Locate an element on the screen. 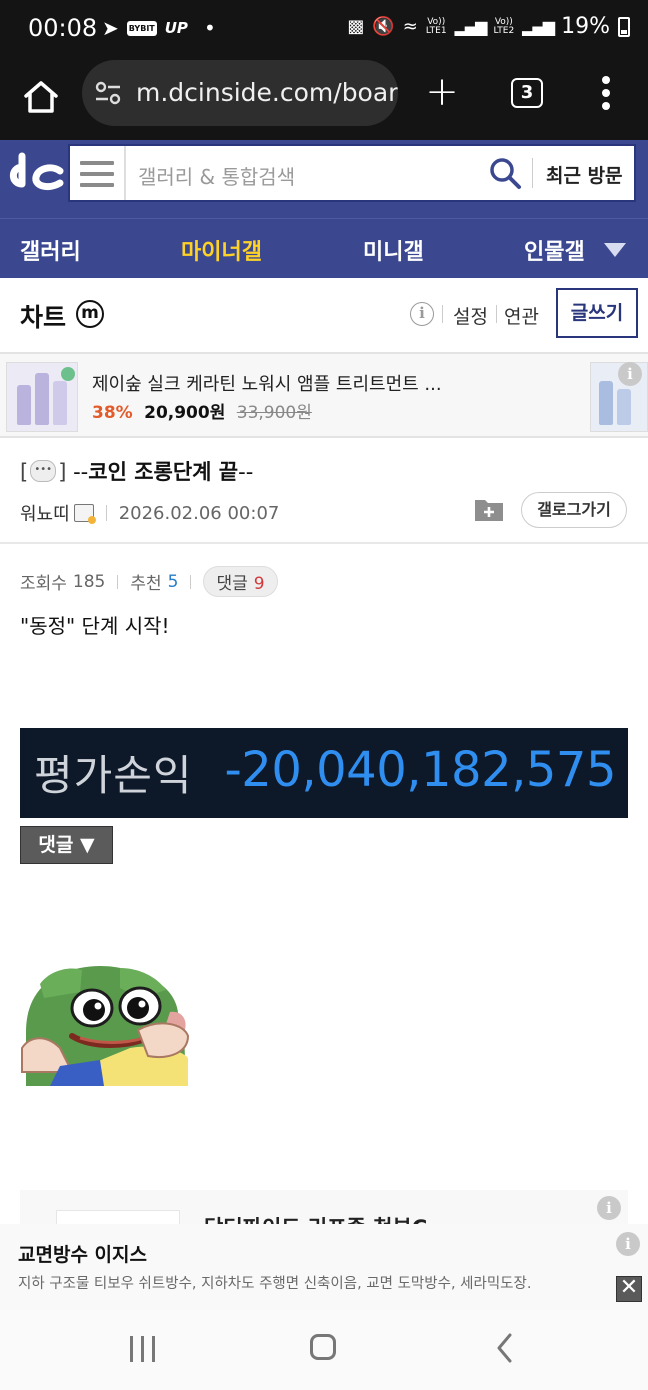 This screenshot has height=1390, width=648. nav-item-minor-gallery: 마이너갤 is located at coordinates (221, 250).